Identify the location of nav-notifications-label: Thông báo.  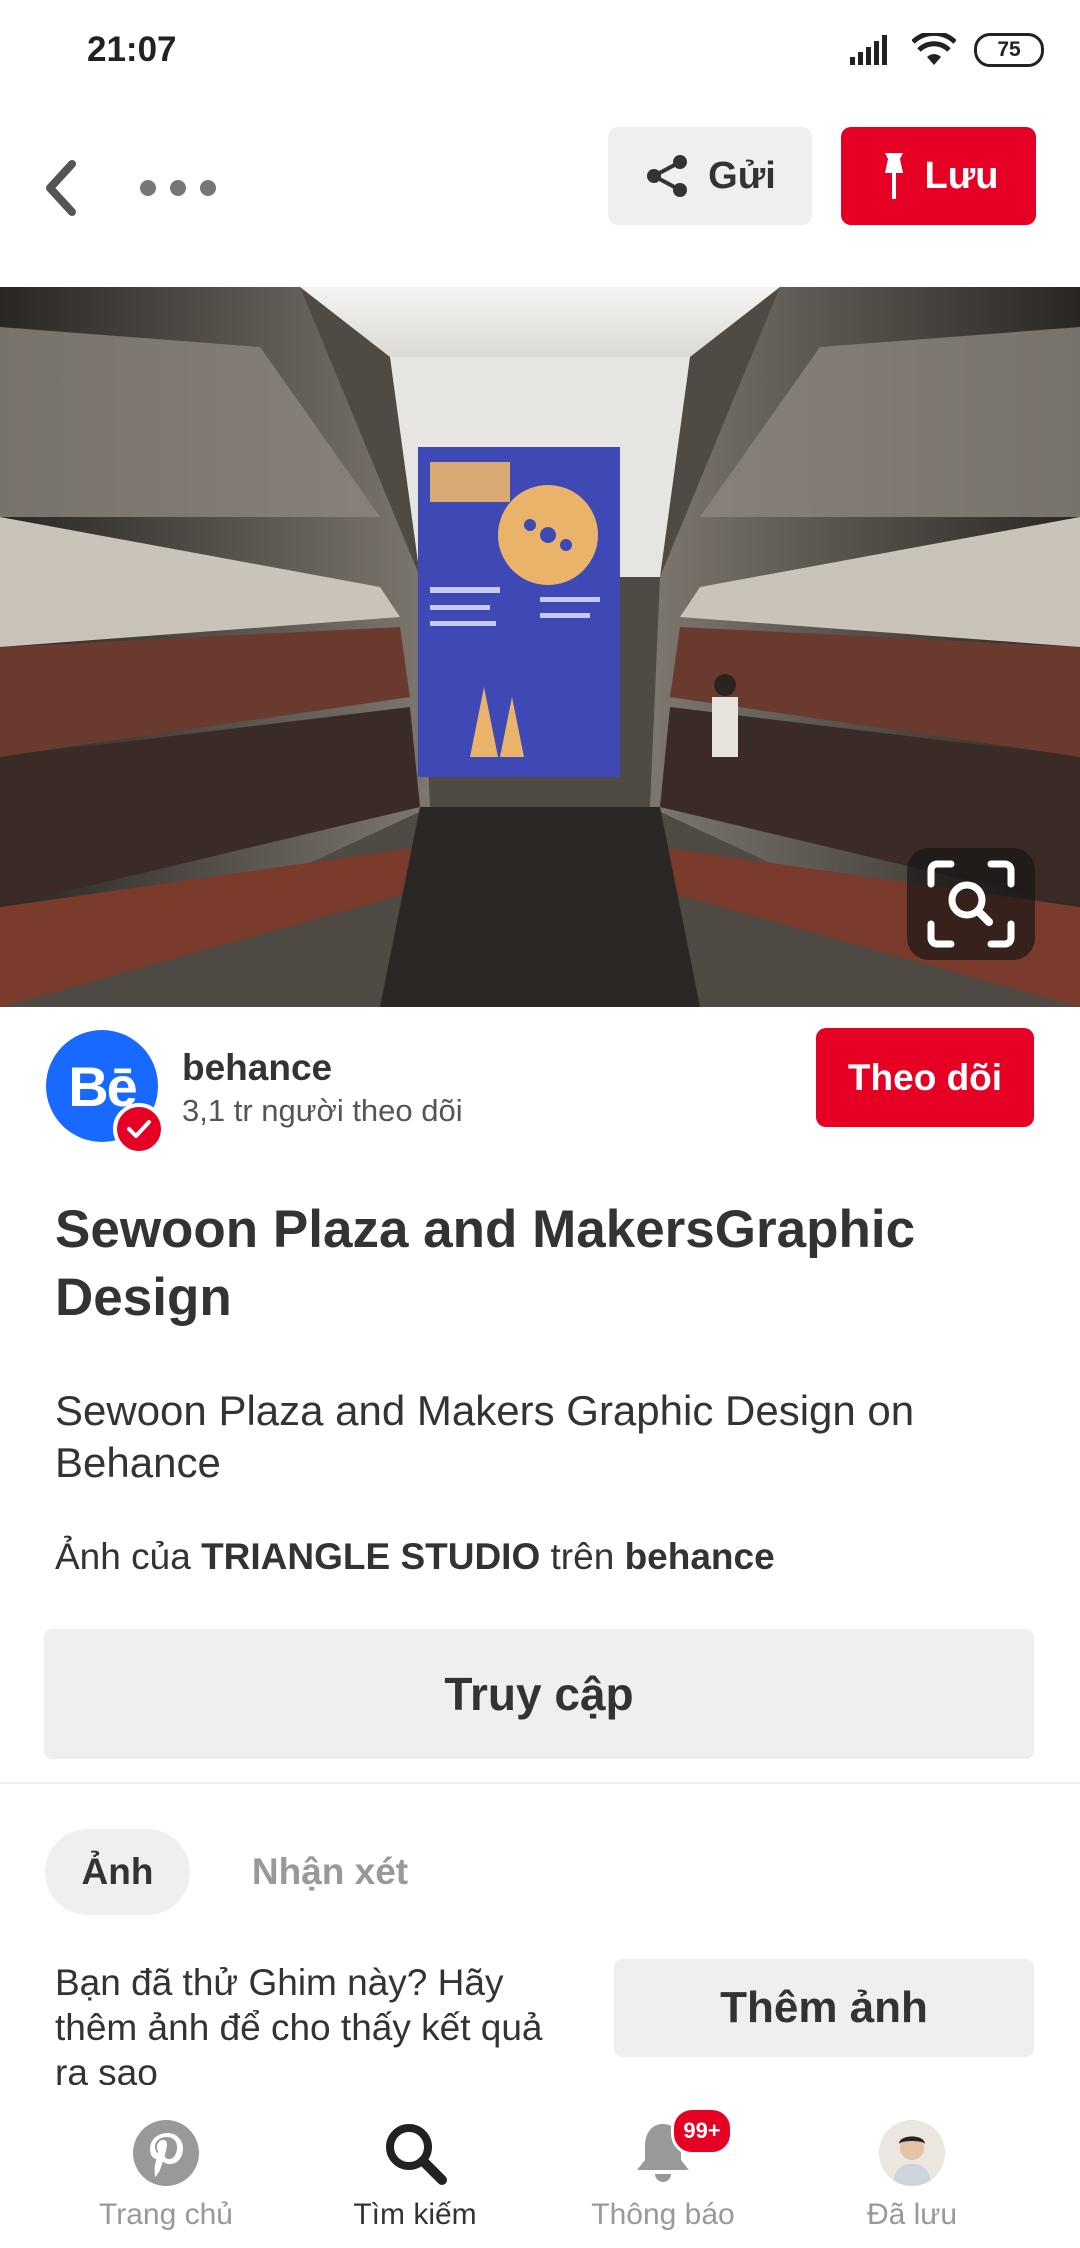
(663, 2214).